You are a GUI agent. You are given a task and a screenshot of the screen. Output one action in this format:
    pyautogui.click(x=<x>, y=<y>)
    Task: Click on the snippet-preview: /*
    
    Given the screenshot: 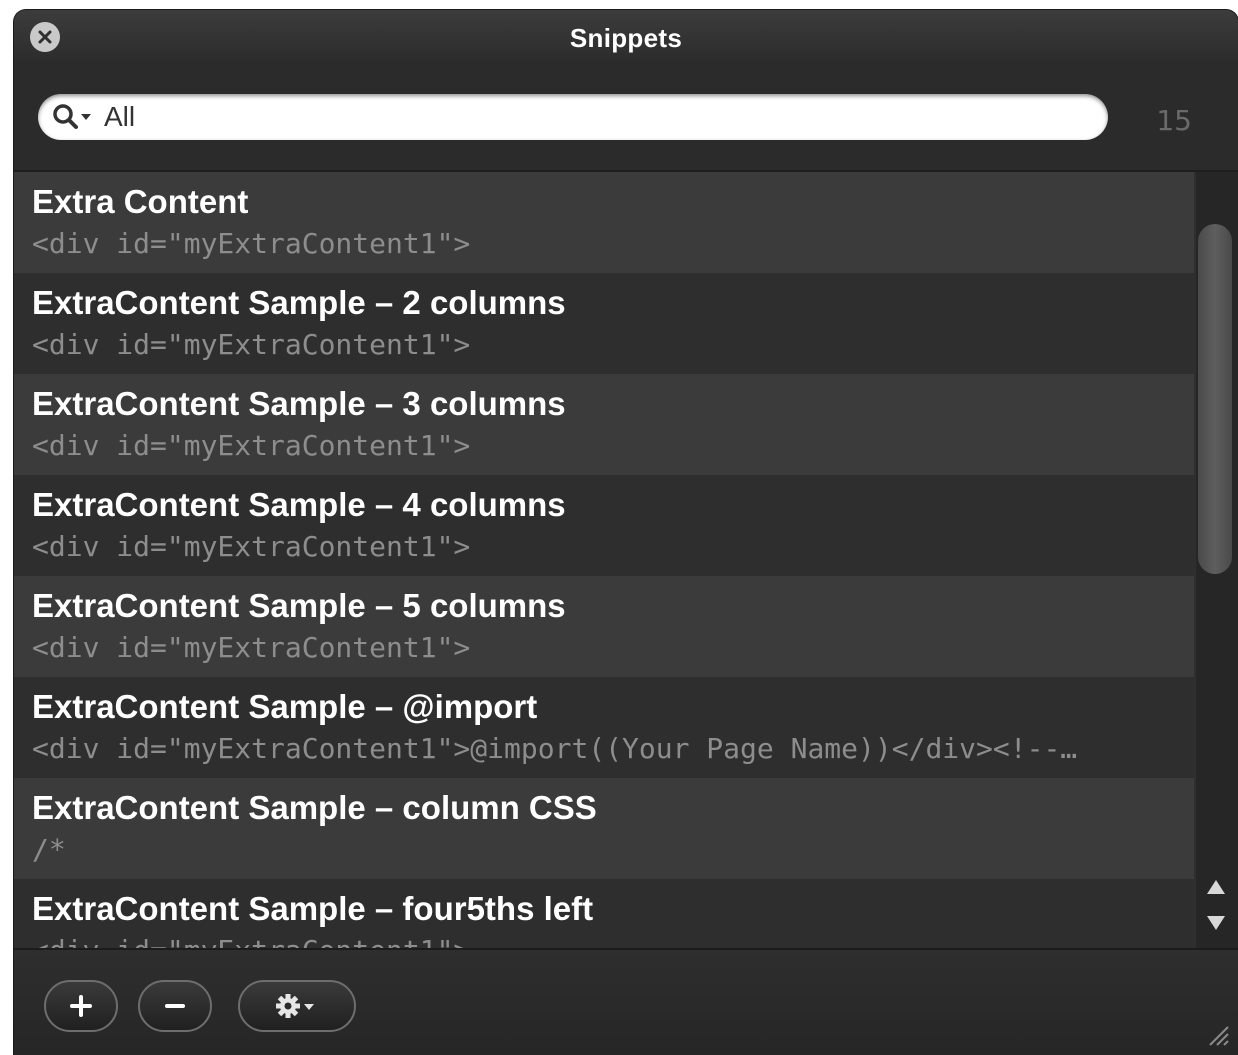 What is the action you would take?
    pyautogui.click(x=49, y=849)
    